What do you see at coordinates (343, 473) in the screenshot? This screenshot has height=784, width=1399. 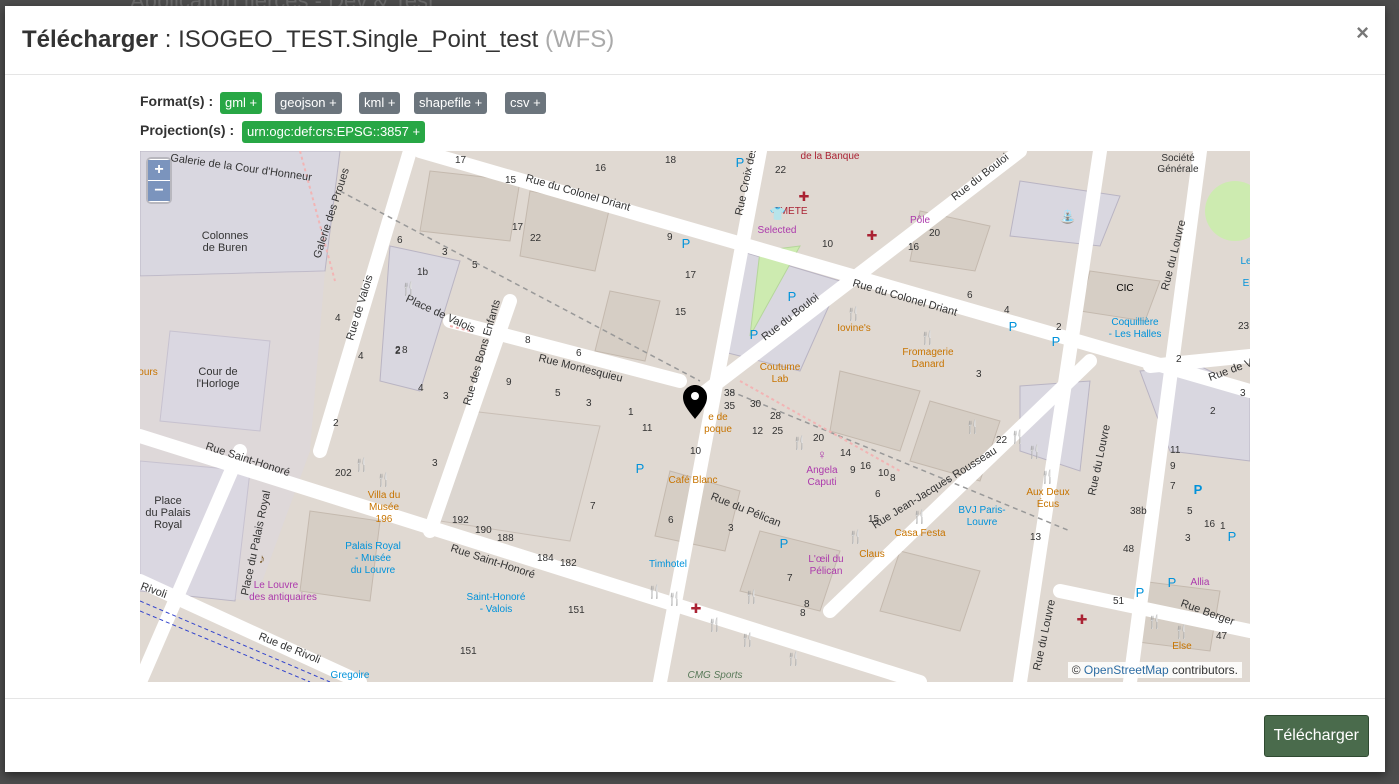 I see `svg-text: 202` at bounding box center [343, 473].